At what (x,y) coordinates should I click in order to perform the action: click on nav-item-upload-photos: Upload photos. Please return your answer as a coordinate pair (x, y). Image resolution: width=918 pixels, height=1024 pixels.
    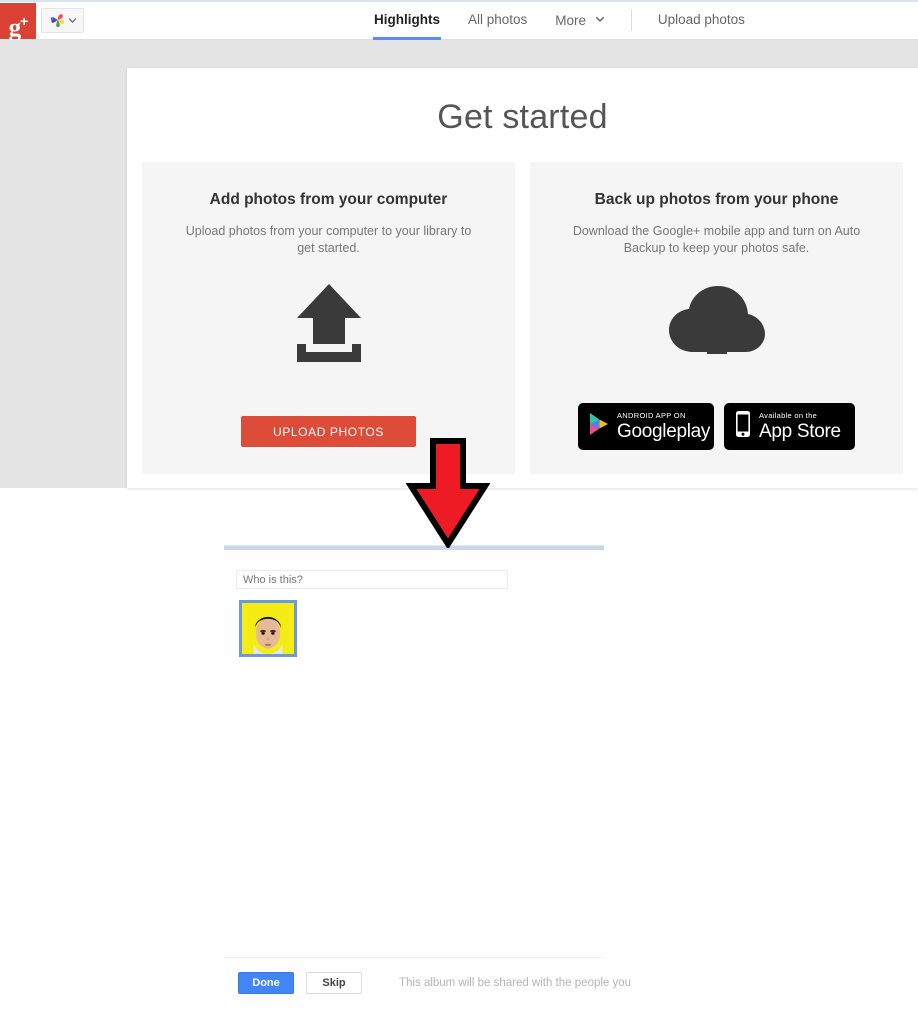
    Looking at the image, I should click on (701, 20).